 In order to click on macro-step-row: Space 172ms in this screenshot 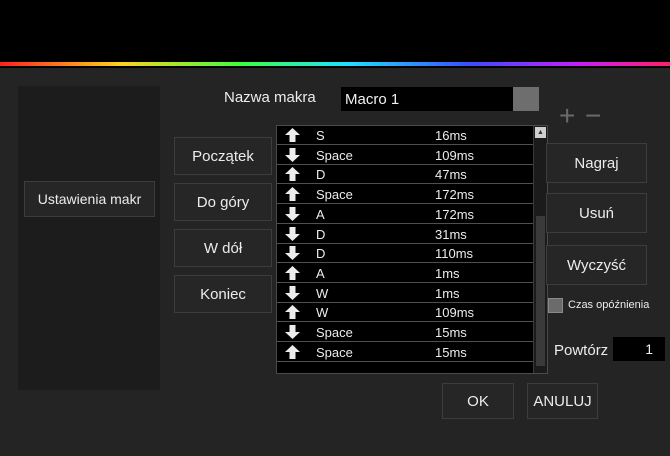, I will do `click(405, 195)`.